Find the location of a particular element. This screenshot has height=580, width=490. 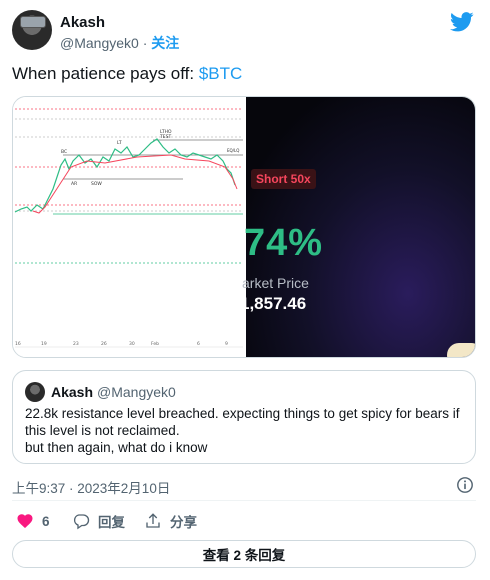

chart-label-eqlq: EQ/LQ is located at coordinates (233, 150).